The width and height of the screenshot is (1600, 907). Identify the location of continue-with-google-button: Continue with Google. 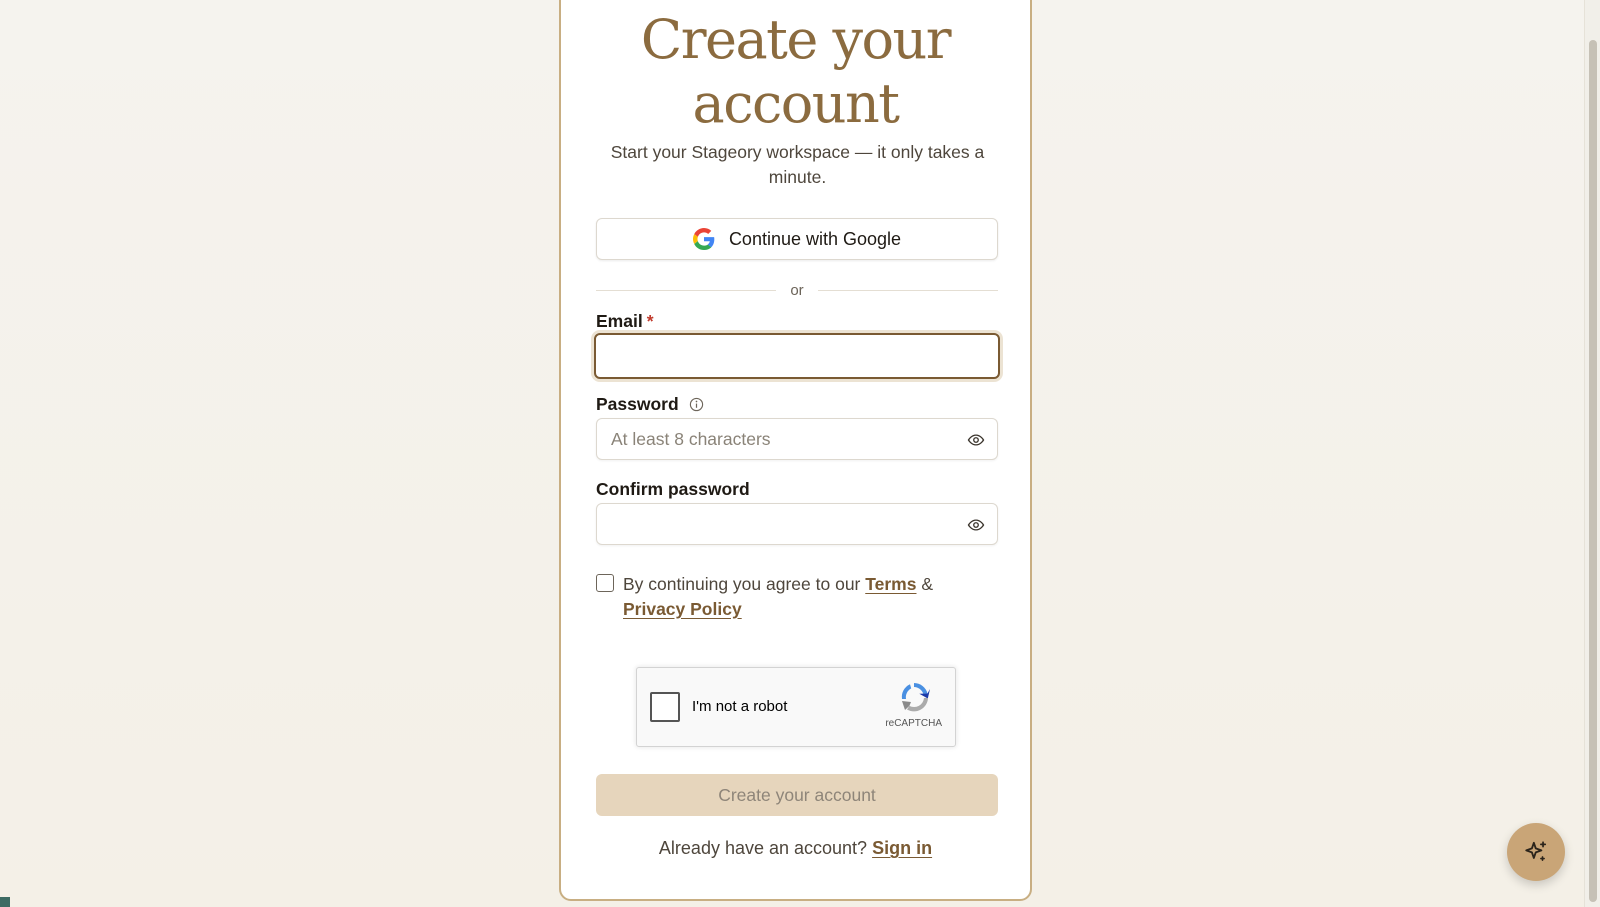
(797, 239).